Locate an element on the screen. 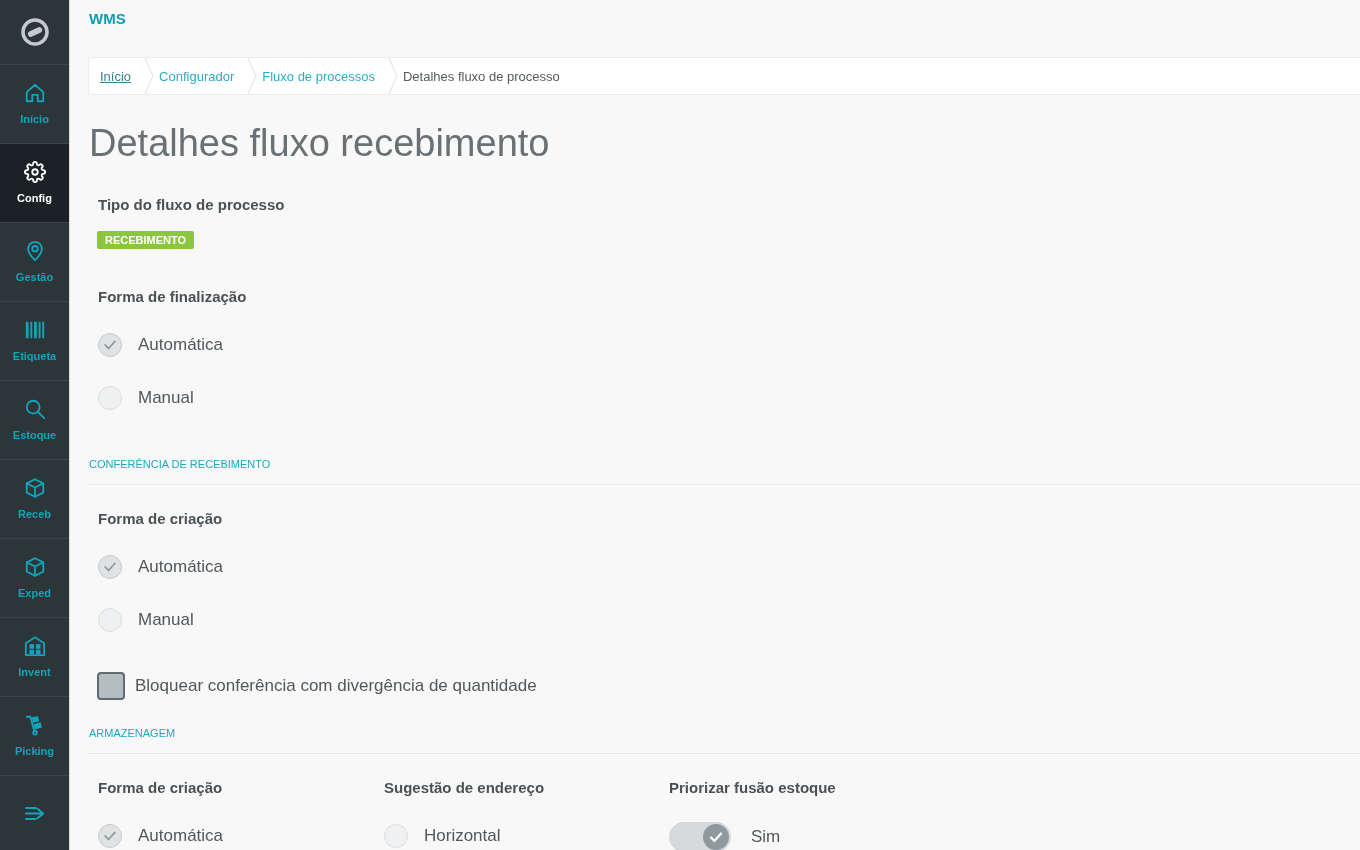 Image resolution: width=1360 pixels, height=850 pixels. sidebar-item: Receb is located at coordinates (34, 499).